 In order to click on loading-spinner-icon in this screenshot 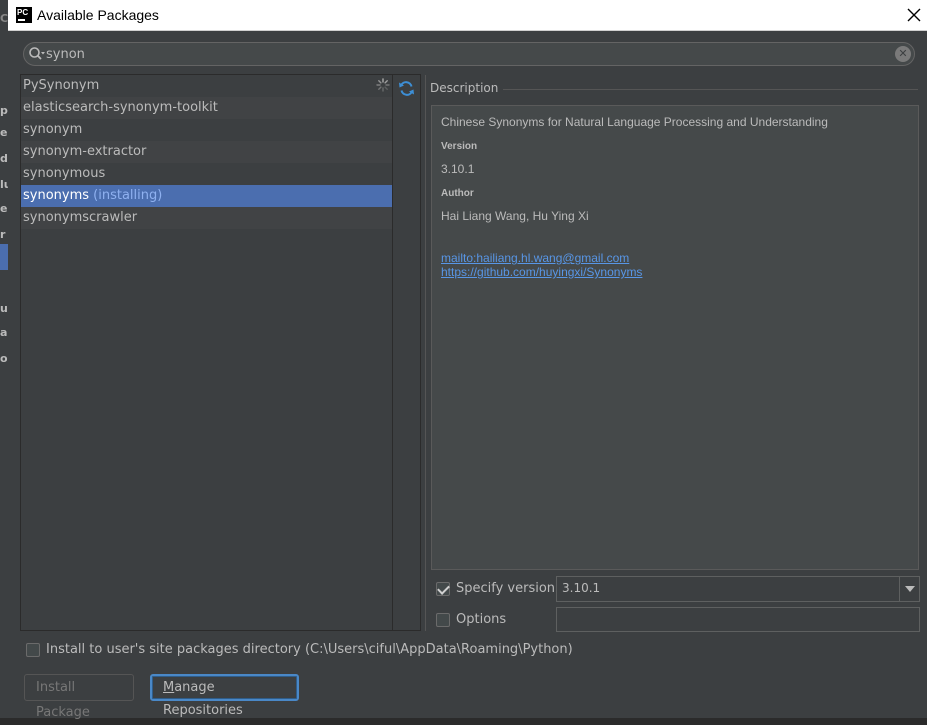, I will do `click(383, 85)`.